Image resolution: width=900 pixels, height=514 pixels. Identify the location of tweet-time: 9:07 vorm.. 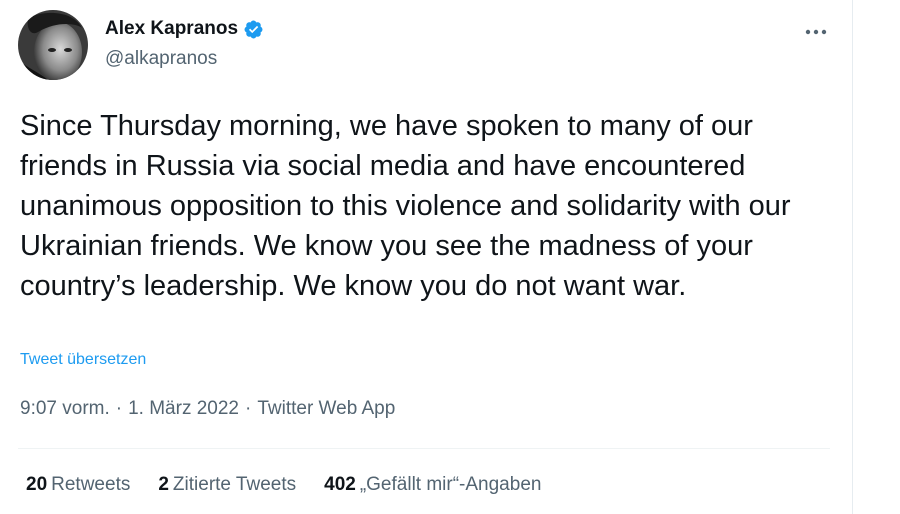
(65, 409).